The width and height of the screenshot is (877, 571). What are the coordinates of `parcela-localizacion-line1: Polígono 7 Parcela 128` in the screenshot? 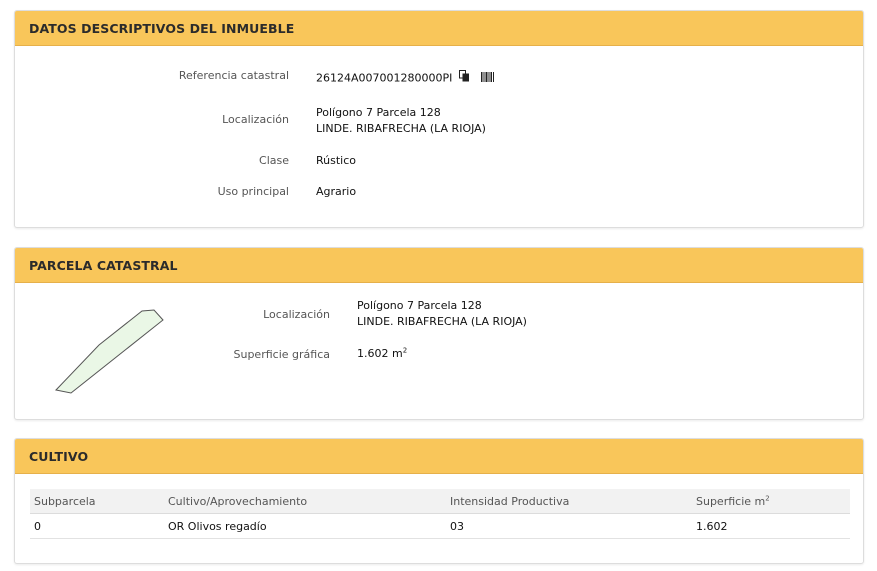 It's located at (419, 305).